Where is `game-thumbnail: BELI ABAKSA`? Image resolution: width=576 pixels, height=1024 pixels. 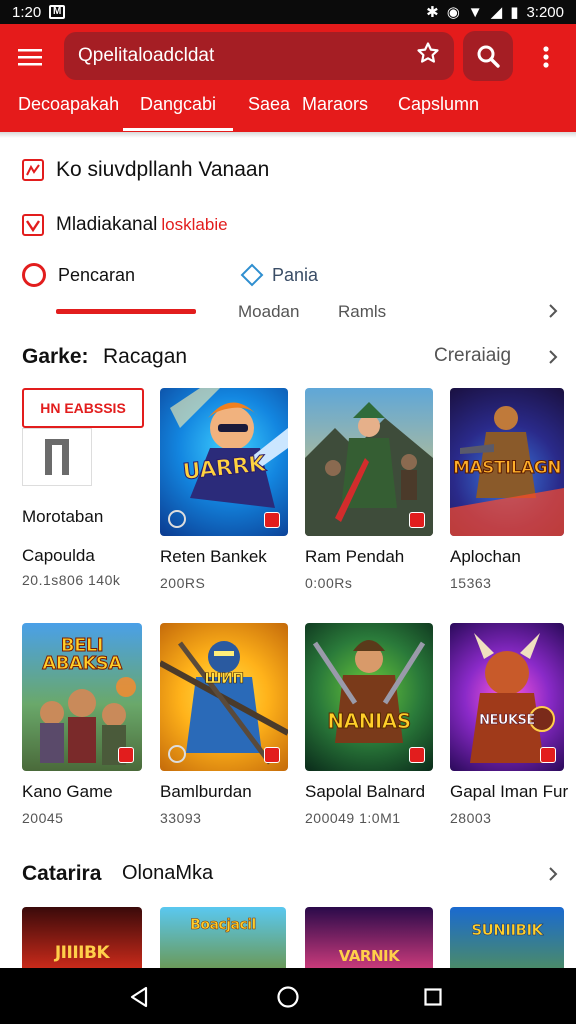 game-thumbnail: BELI ABAKSA is located at coordinates (82, 697).